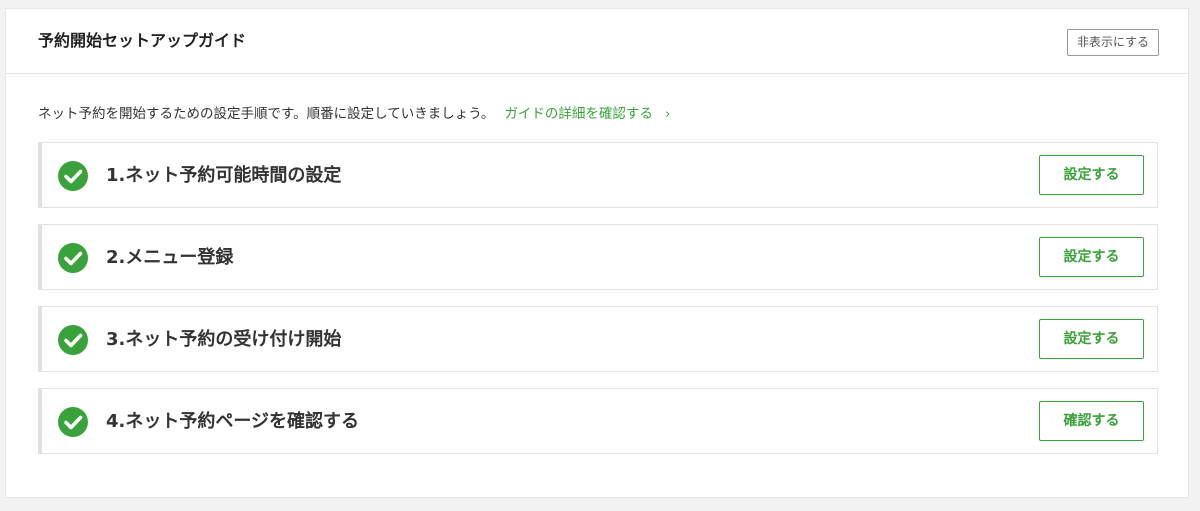  Describe the element at coordinates (1113, 42) in the screenshot. I see `hide-button: 非表示にする` at that location.